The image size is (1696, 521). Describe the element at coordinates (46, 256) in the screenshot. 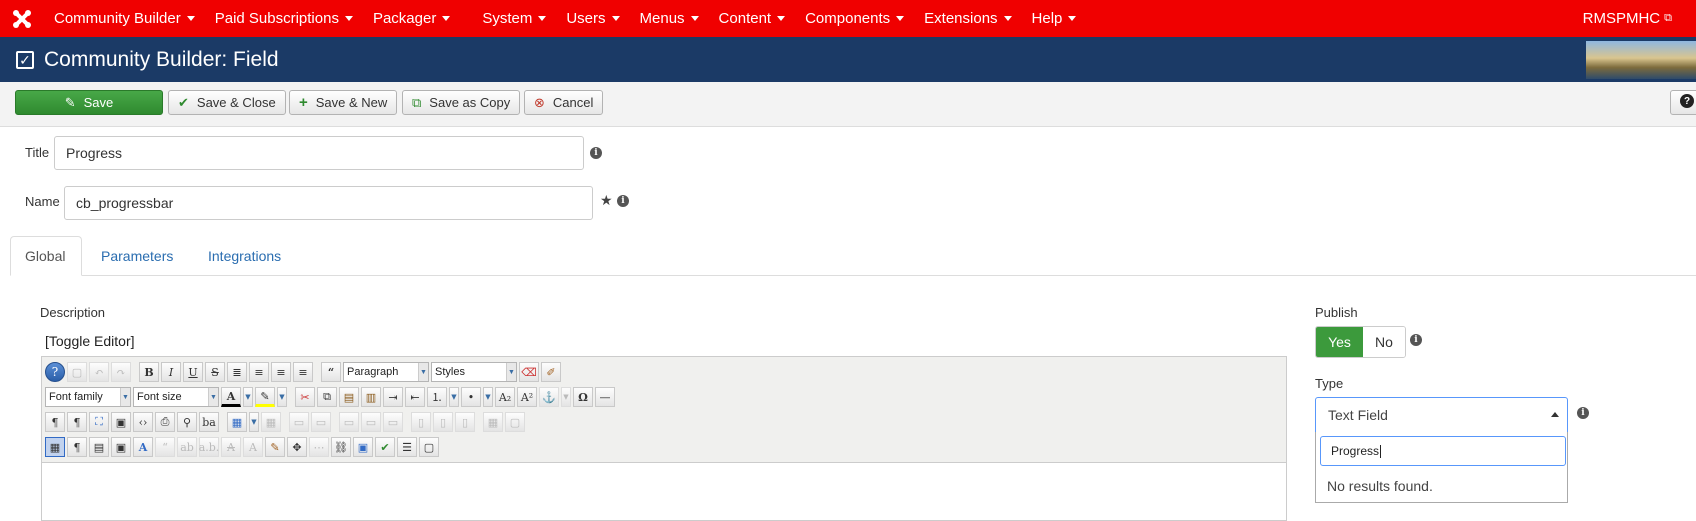

I see `tab-global: Global` at that location.